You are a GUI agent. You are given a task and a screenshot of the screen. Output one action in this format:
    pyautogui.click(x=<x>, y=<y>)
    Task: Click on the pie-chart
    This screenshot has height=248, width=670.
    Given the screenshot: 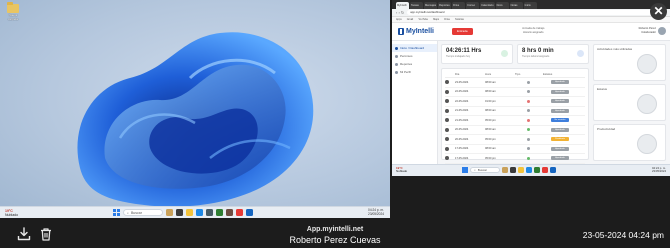 What is the action you would take?
    pyautogui.click(x=647, y=64)
    